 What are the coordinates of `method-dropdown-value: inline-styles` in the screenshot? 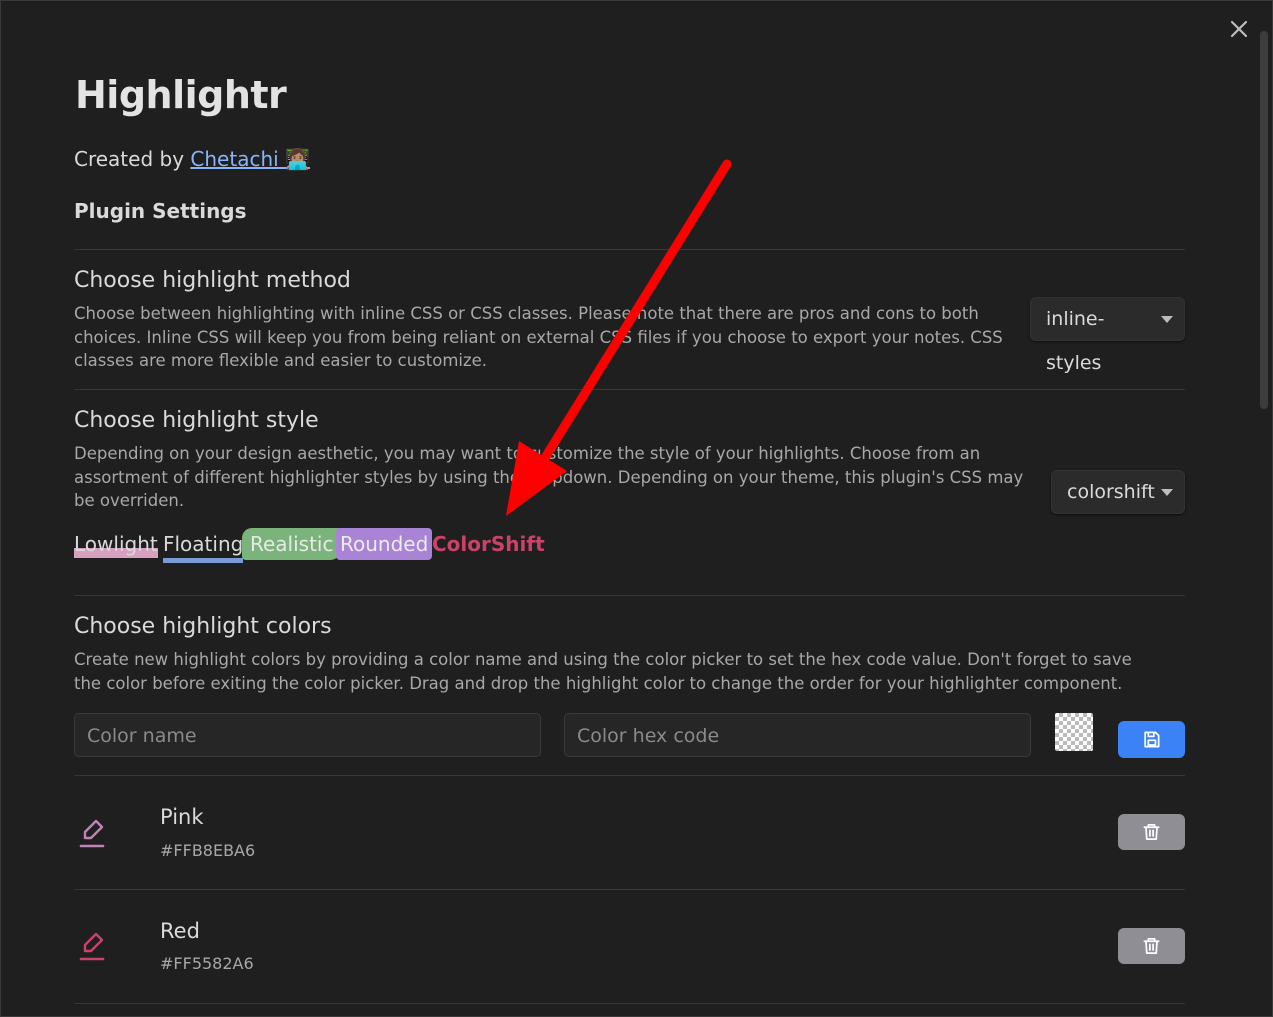 It's located at (1075, 341).